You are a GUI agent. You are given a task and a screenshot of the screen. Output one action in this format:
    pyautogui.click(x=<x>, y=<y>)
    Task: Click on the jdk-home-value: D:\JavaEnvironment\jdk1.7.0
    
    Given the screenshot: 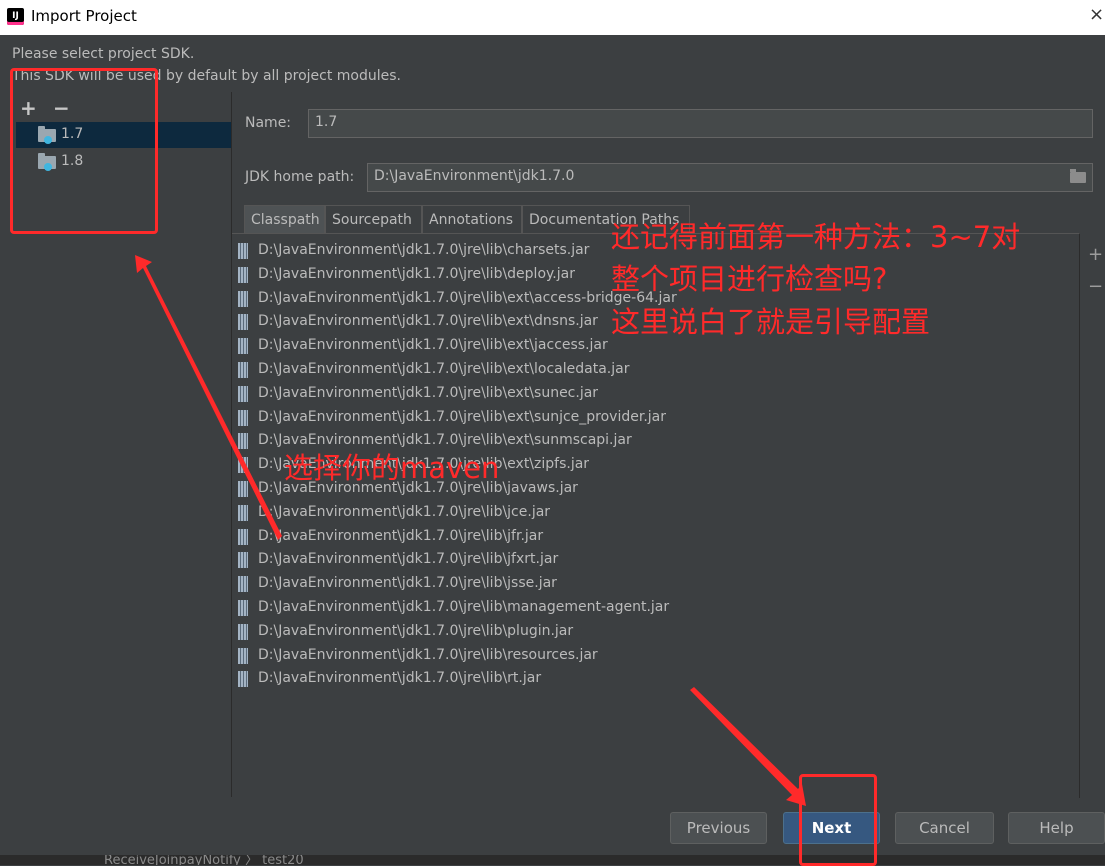 What is the action you would take?
    pyautogui.click(x=474, y=176)
    